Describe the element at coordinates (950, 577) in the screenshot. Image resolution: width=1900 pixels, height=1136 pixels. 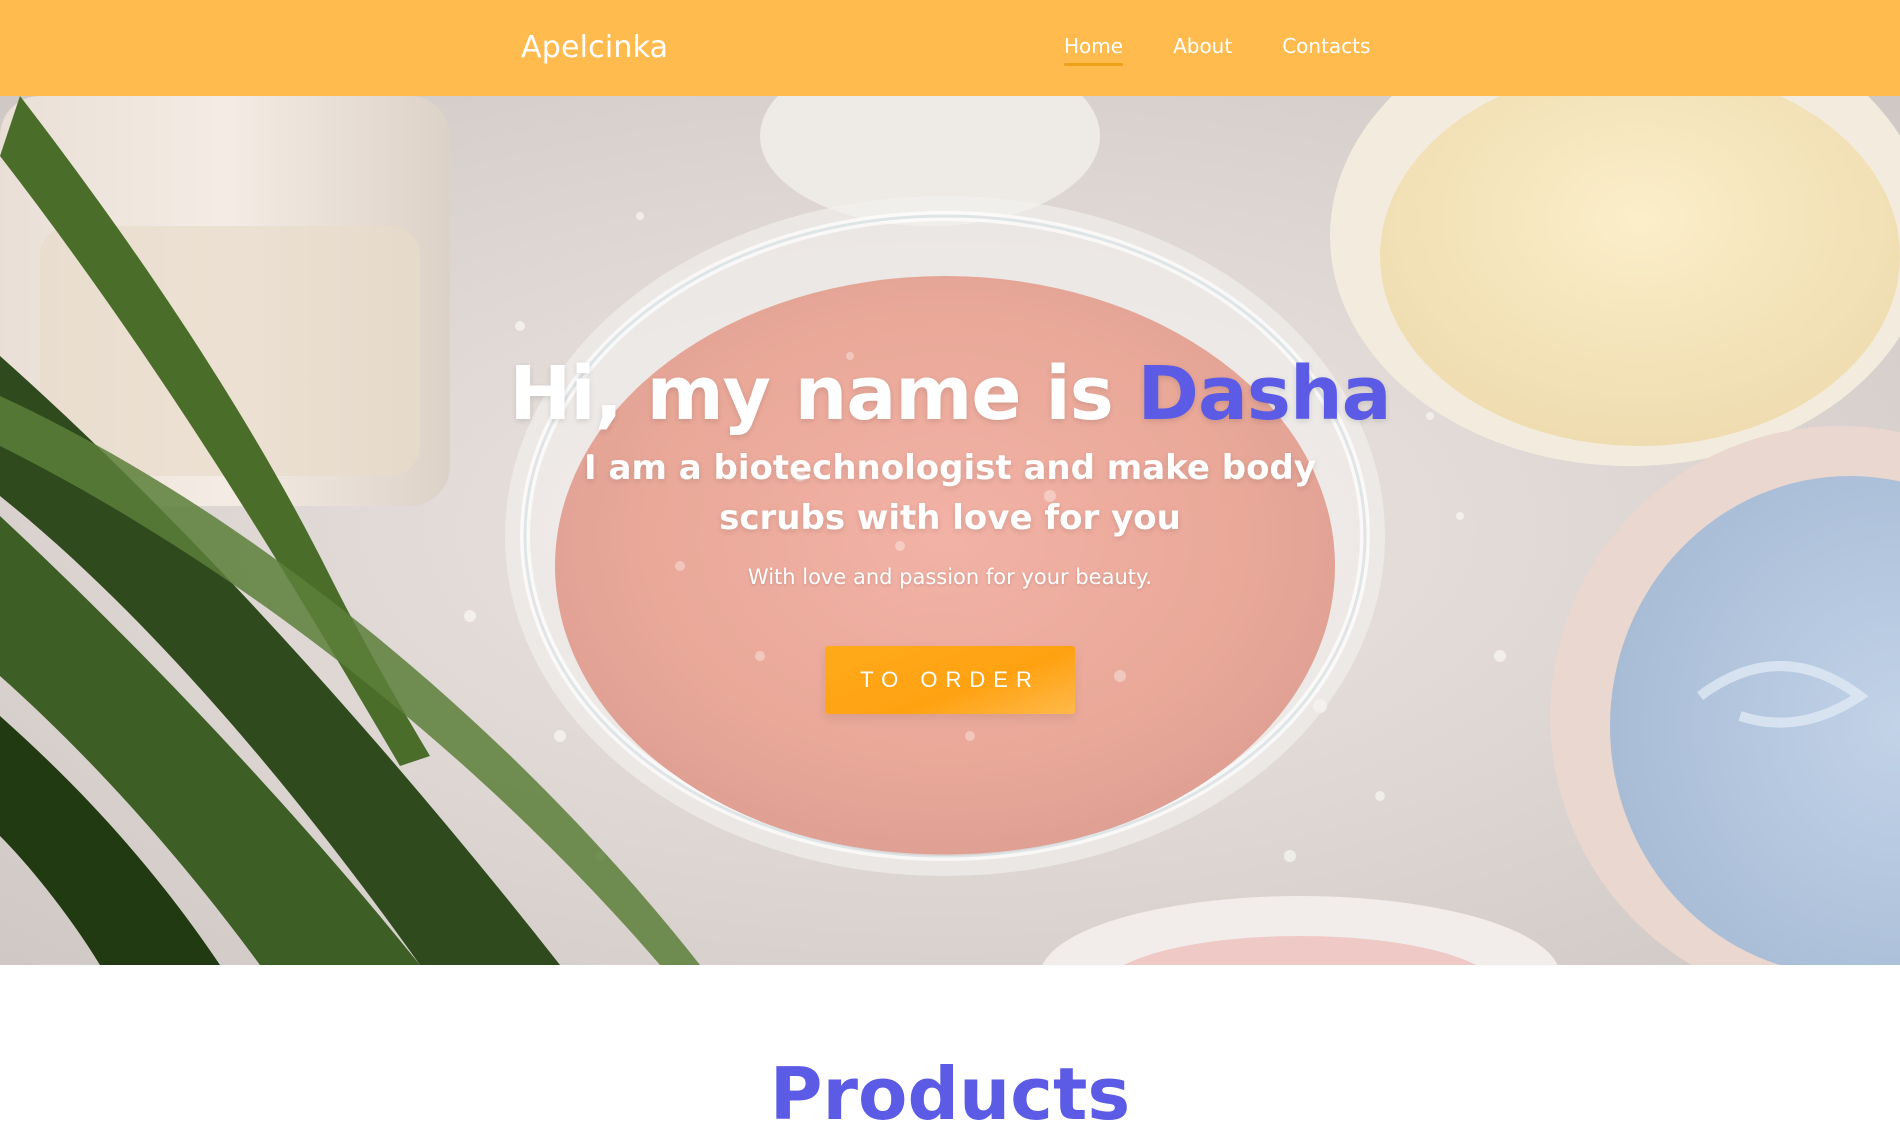
I see `hero-tagline: With love and passion for your beauty.` at that location.